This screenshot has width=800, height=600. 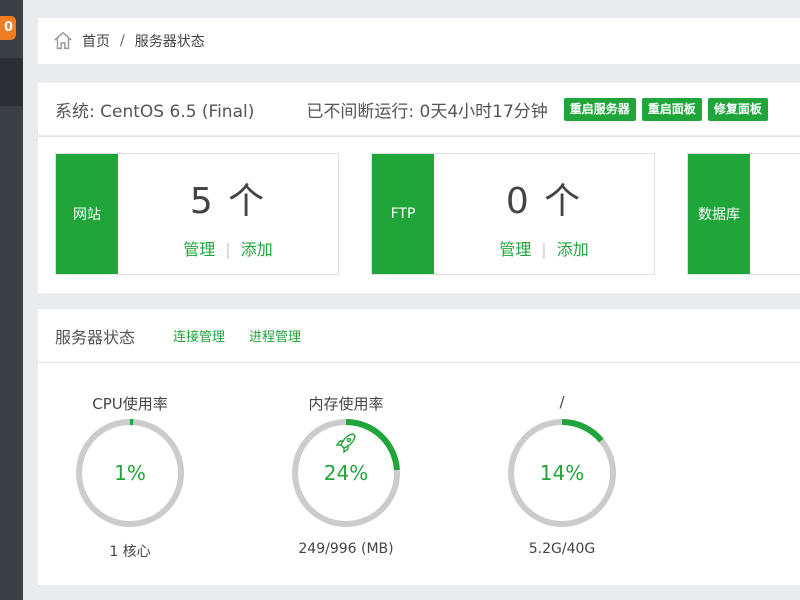 I want to click on gauge-subtitle: 249/996 (MB), so click(x=346, y=549).